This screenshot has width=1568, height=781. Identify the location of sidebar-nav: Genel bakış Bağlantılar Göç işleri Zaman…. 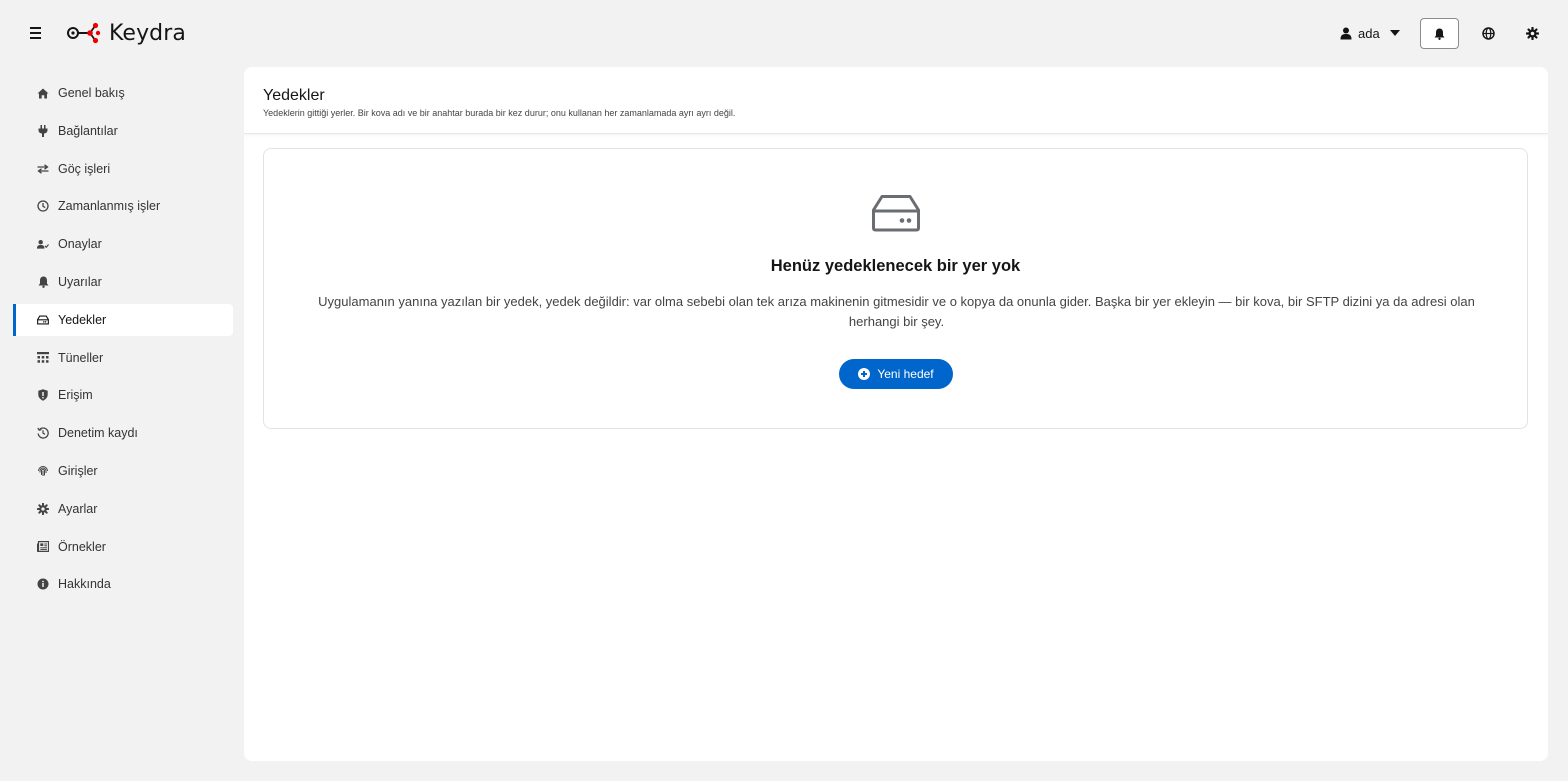
(120, 341).